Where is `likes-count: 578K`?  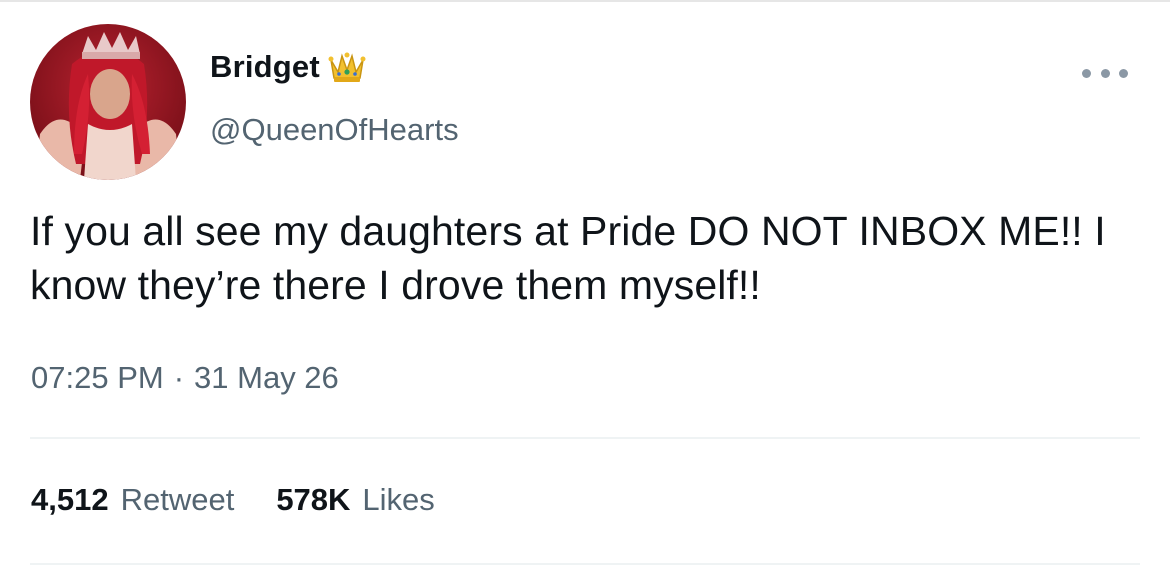
likes-count: 578K is located at coordinates (313, 499).